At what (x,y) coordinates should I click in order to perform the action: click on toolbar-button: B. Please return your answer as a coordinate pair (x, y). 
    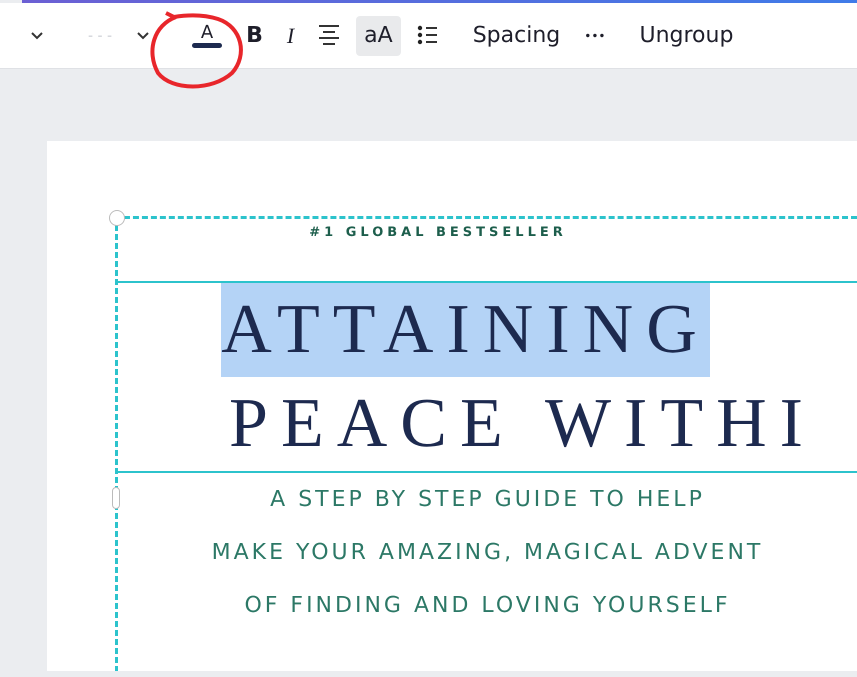
    Looking at the image, I should click on (254, 36).